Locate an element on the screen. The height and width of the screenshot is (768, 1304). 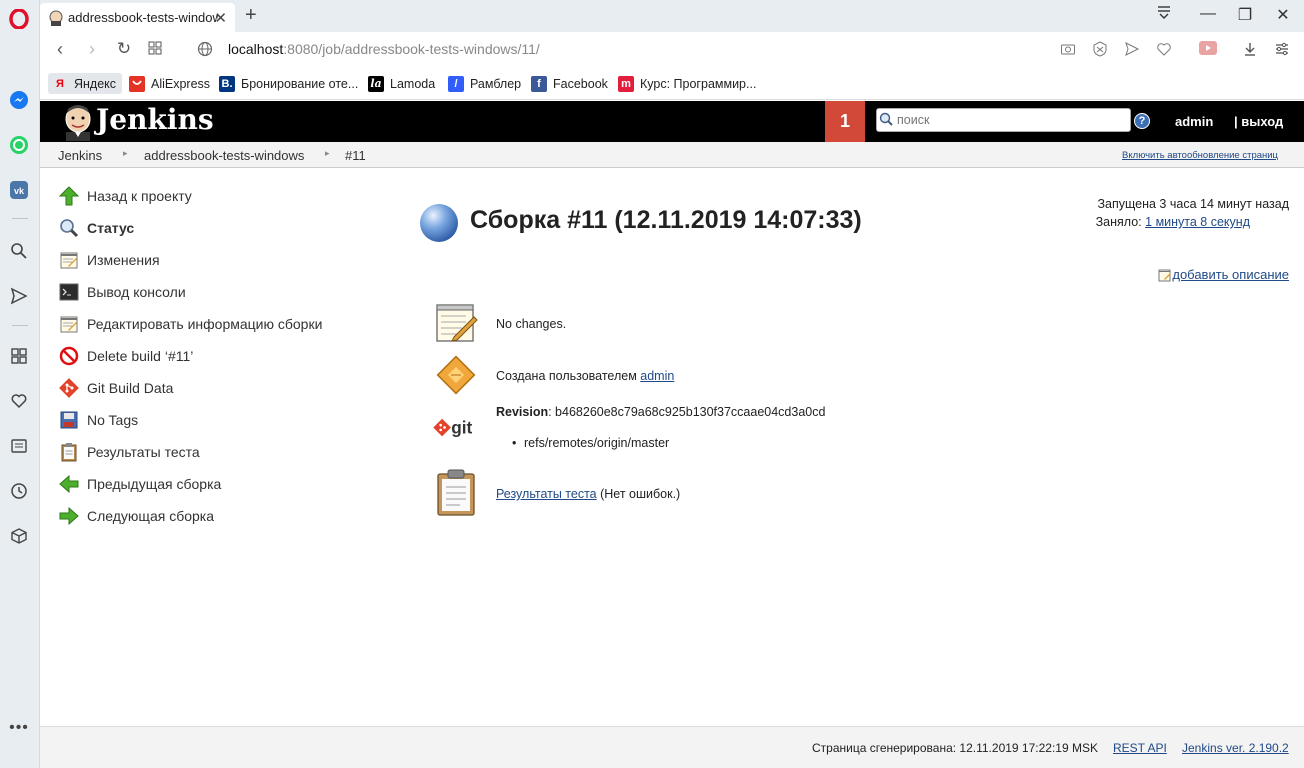
close-tab-icon: ✕ is located at coordinates (220, 18).